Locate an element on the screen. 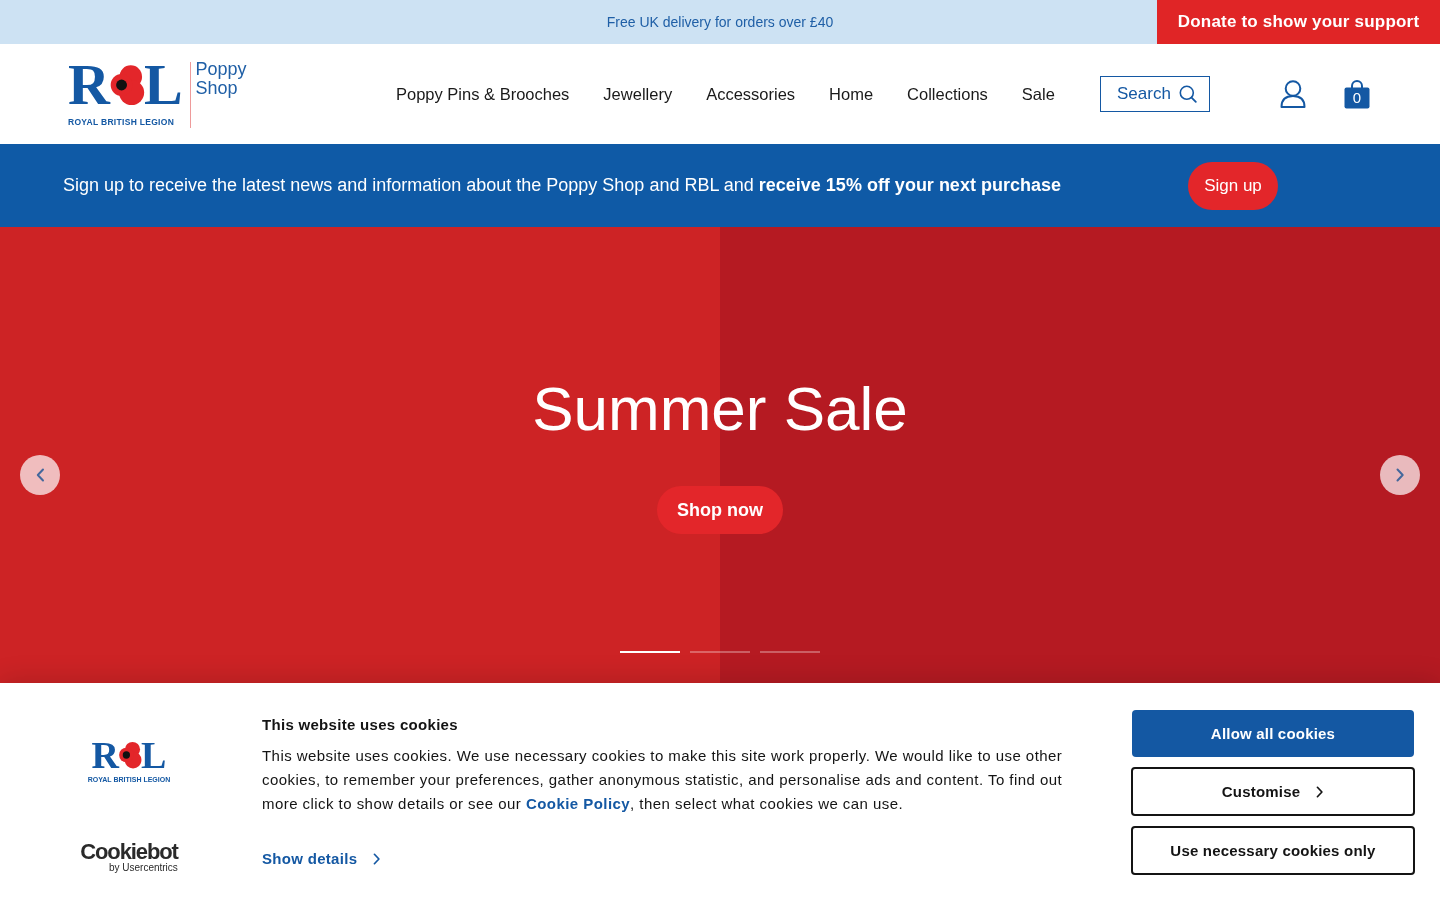  nav-link: Poppy Pins & Brooches is located at coordinates (483, 94).